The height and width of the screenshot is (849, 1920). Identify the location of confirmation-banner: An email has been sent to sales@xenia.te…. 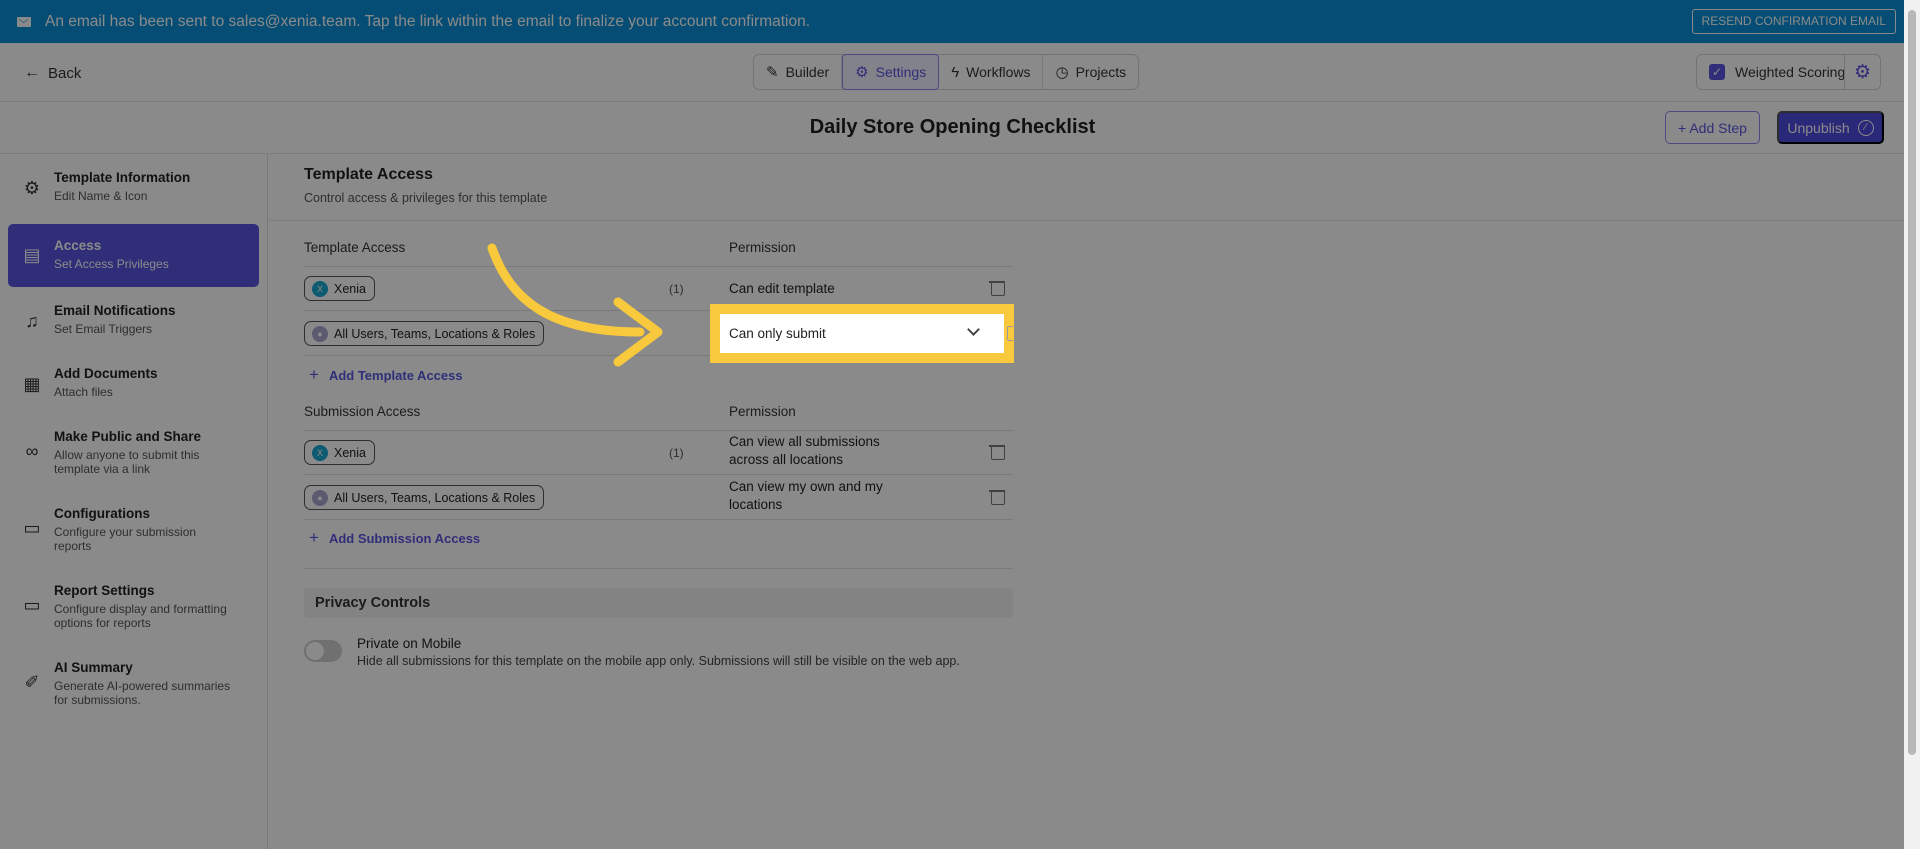
(960, 21).